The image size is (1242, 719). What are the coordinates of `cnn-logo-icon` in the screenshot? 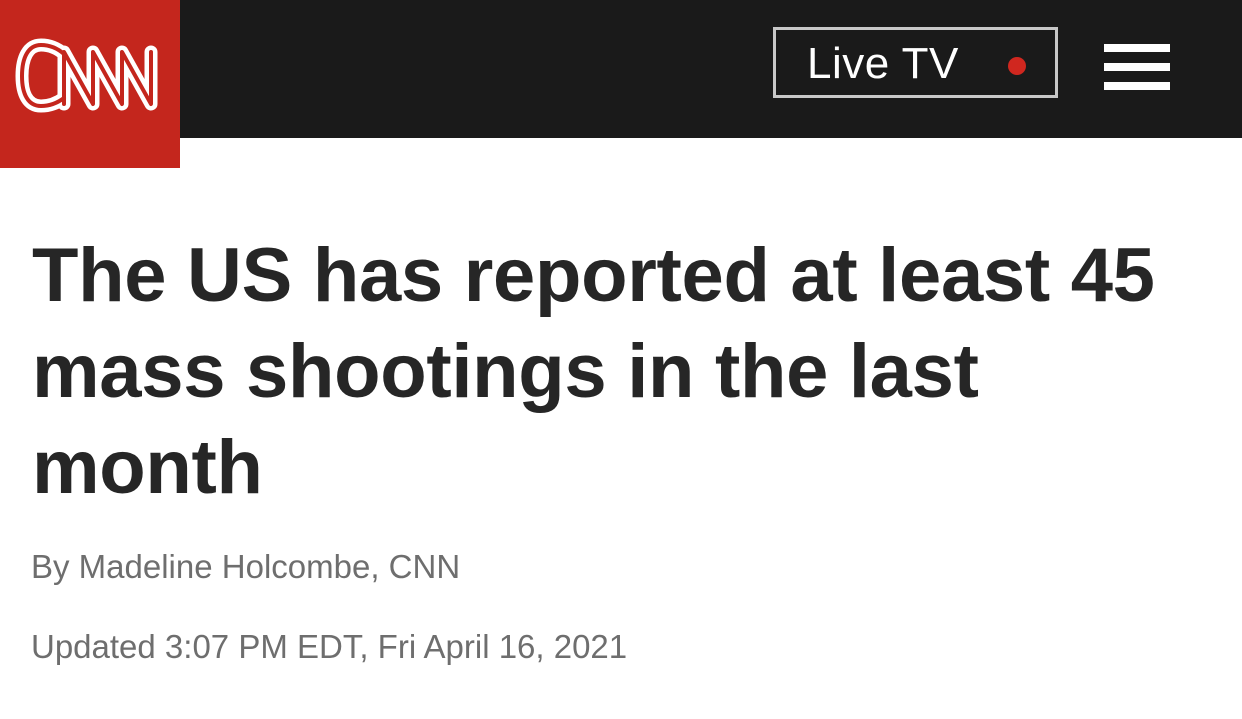 It's located at (90, 84).